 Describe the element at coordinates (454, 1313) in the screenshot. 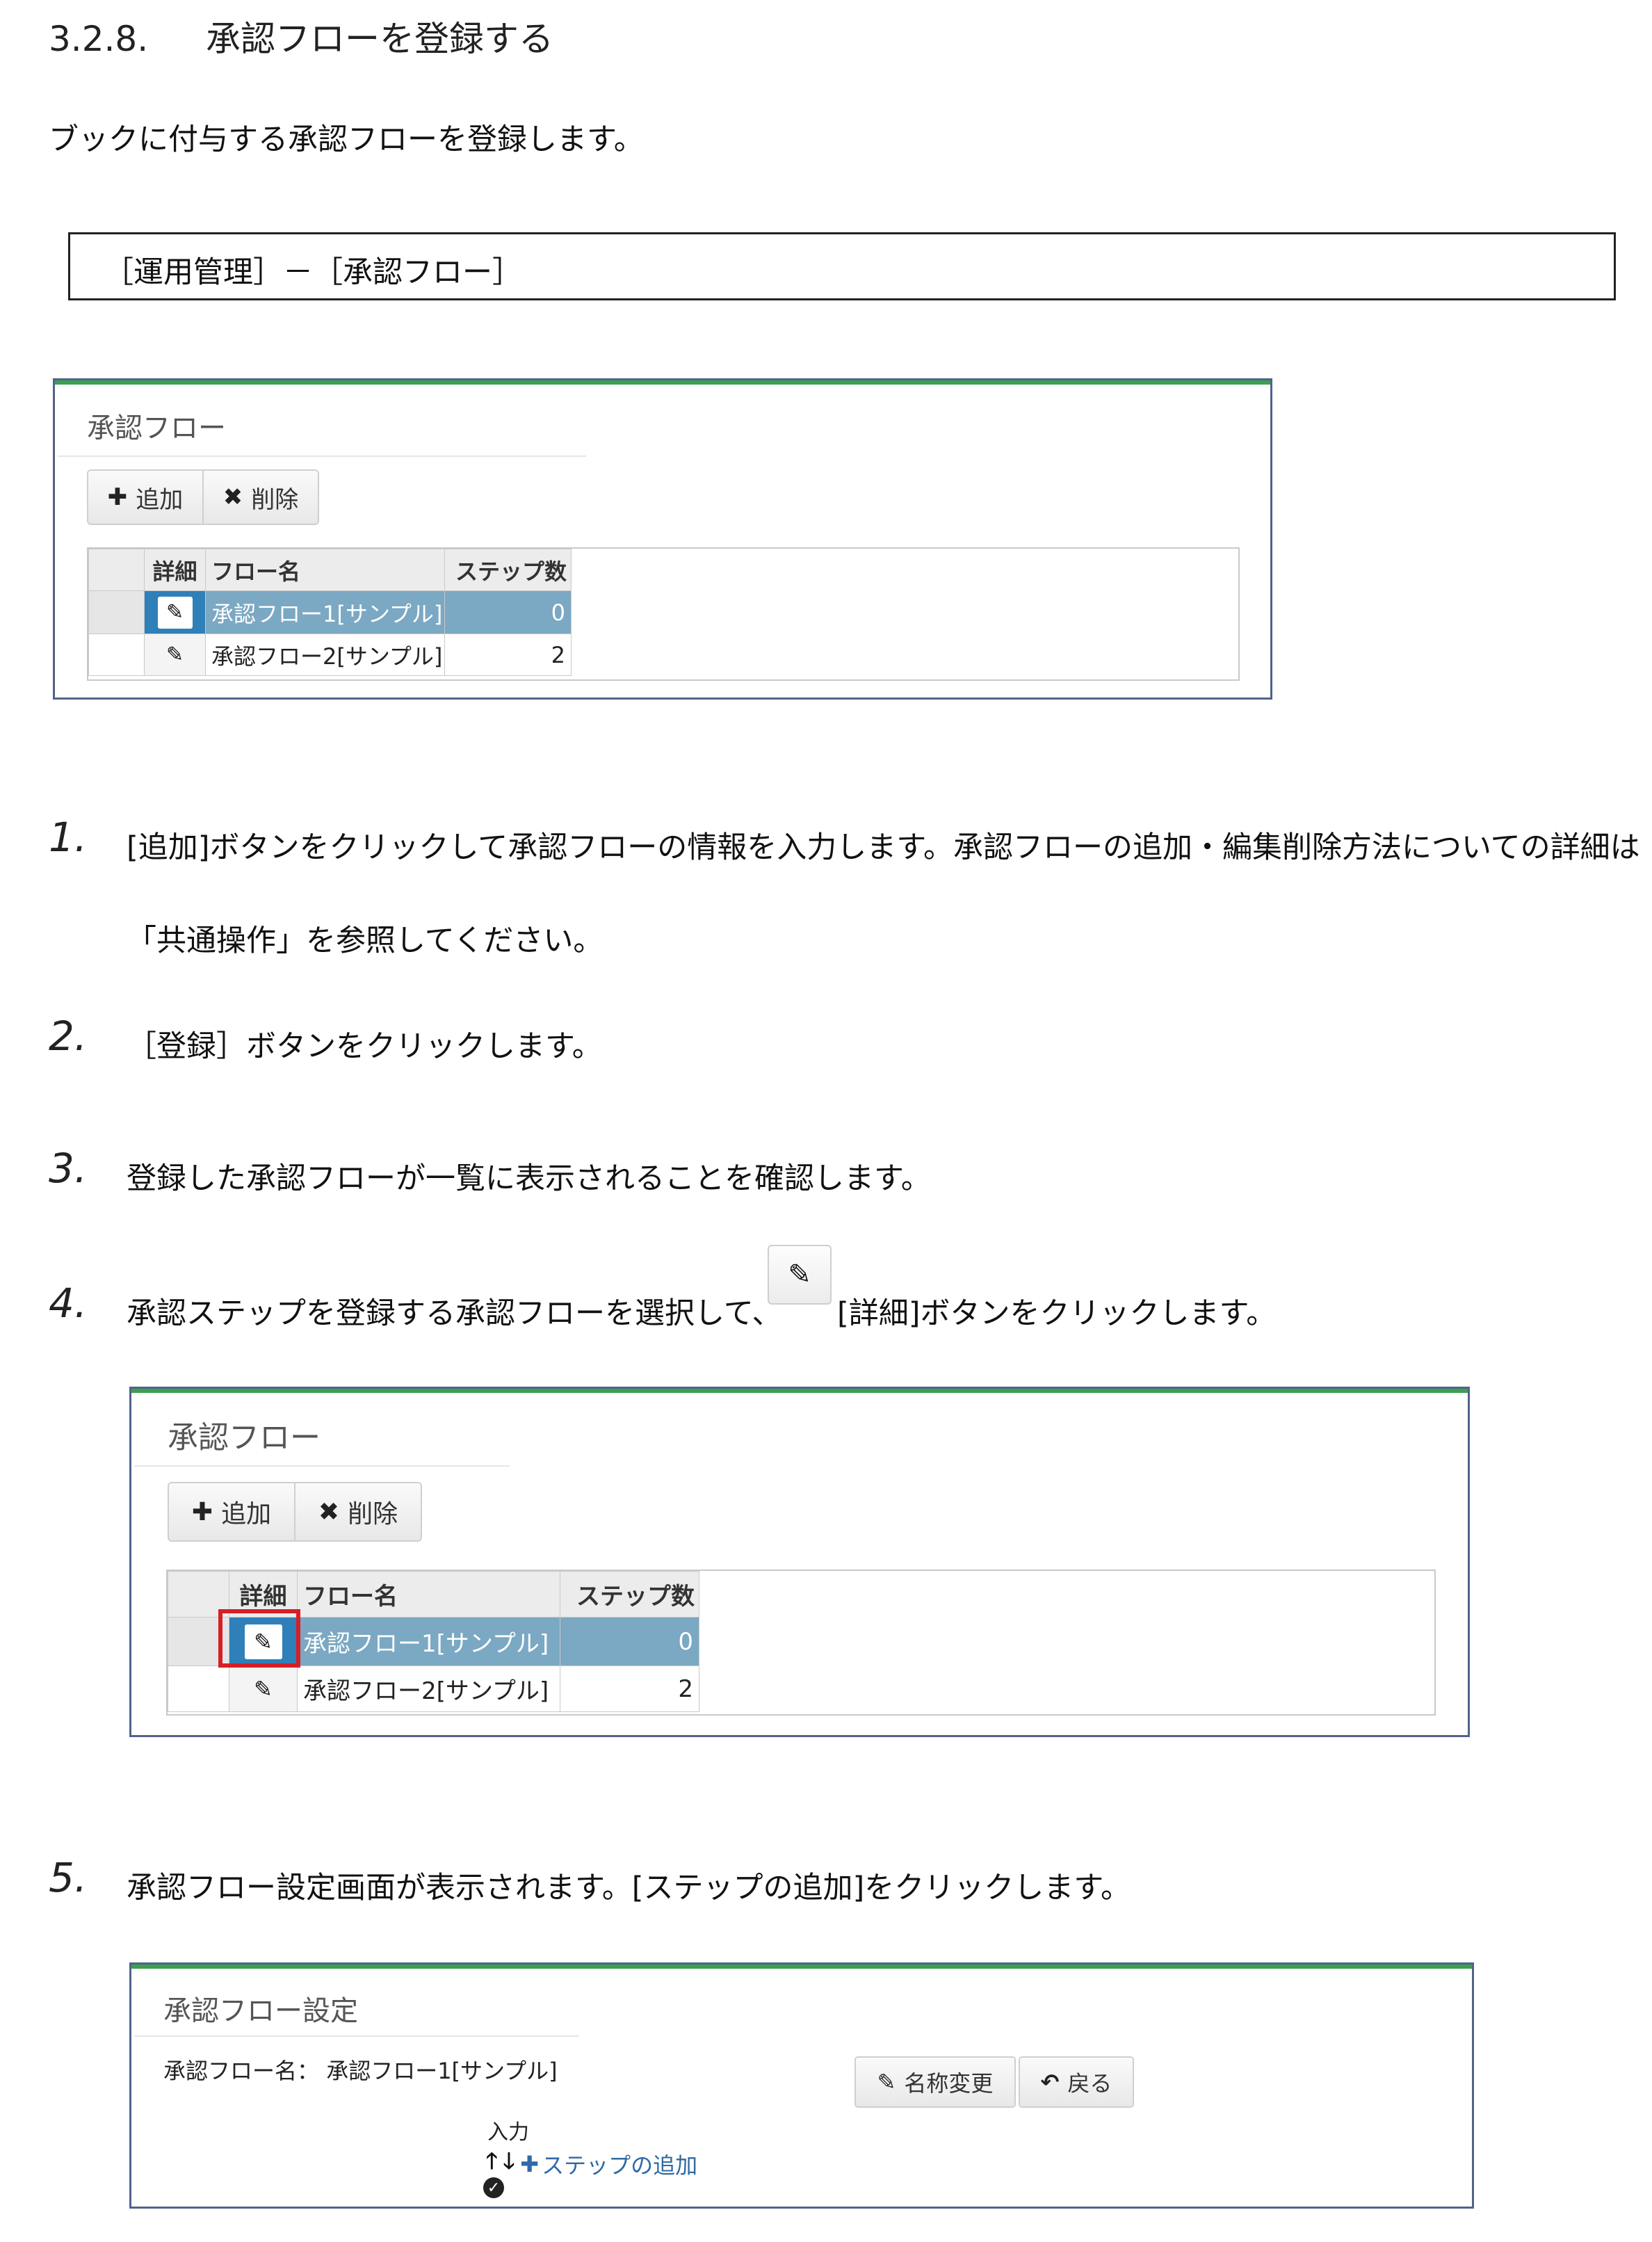

I see `step-4-text: 承認ステップを登録する承認フローを選択して、` at that location.